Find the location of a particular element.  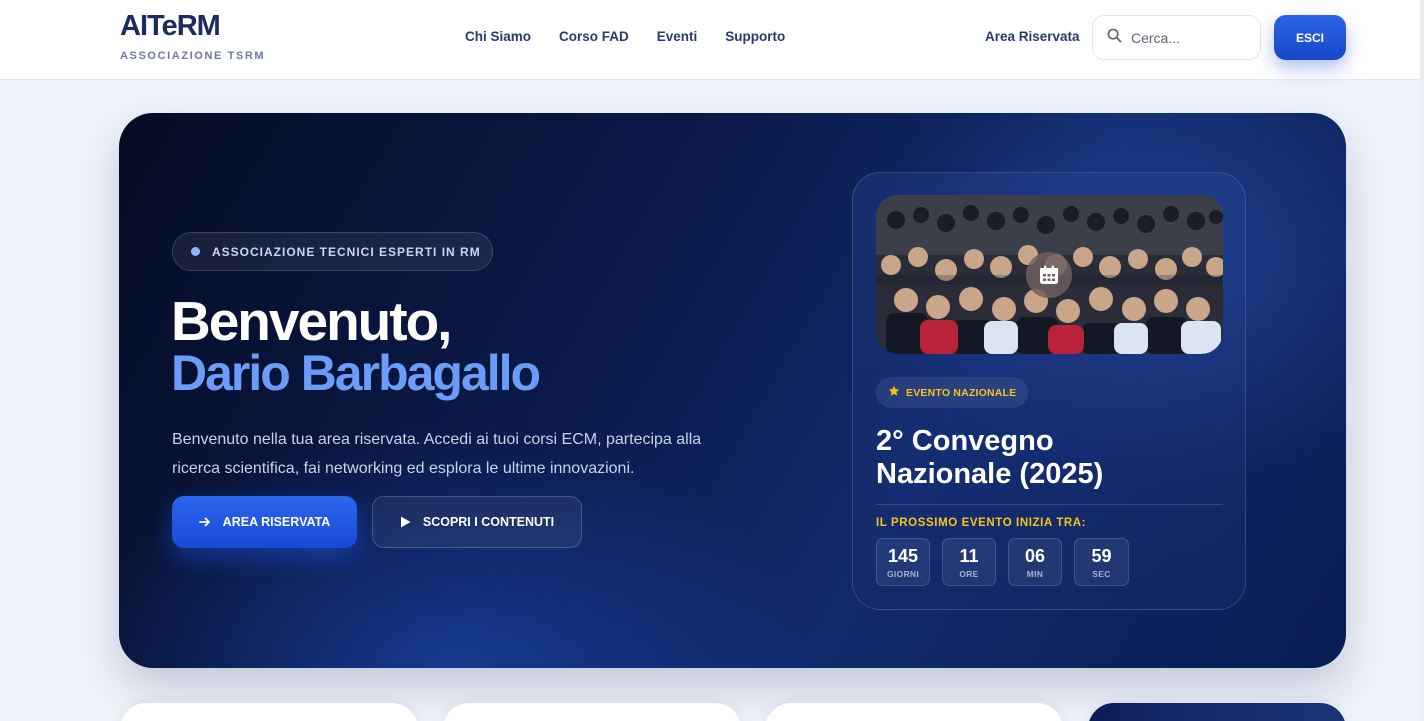

logo: AITeRM ASSOCIAZIONE TSRM is located at coordinates (192, 36).